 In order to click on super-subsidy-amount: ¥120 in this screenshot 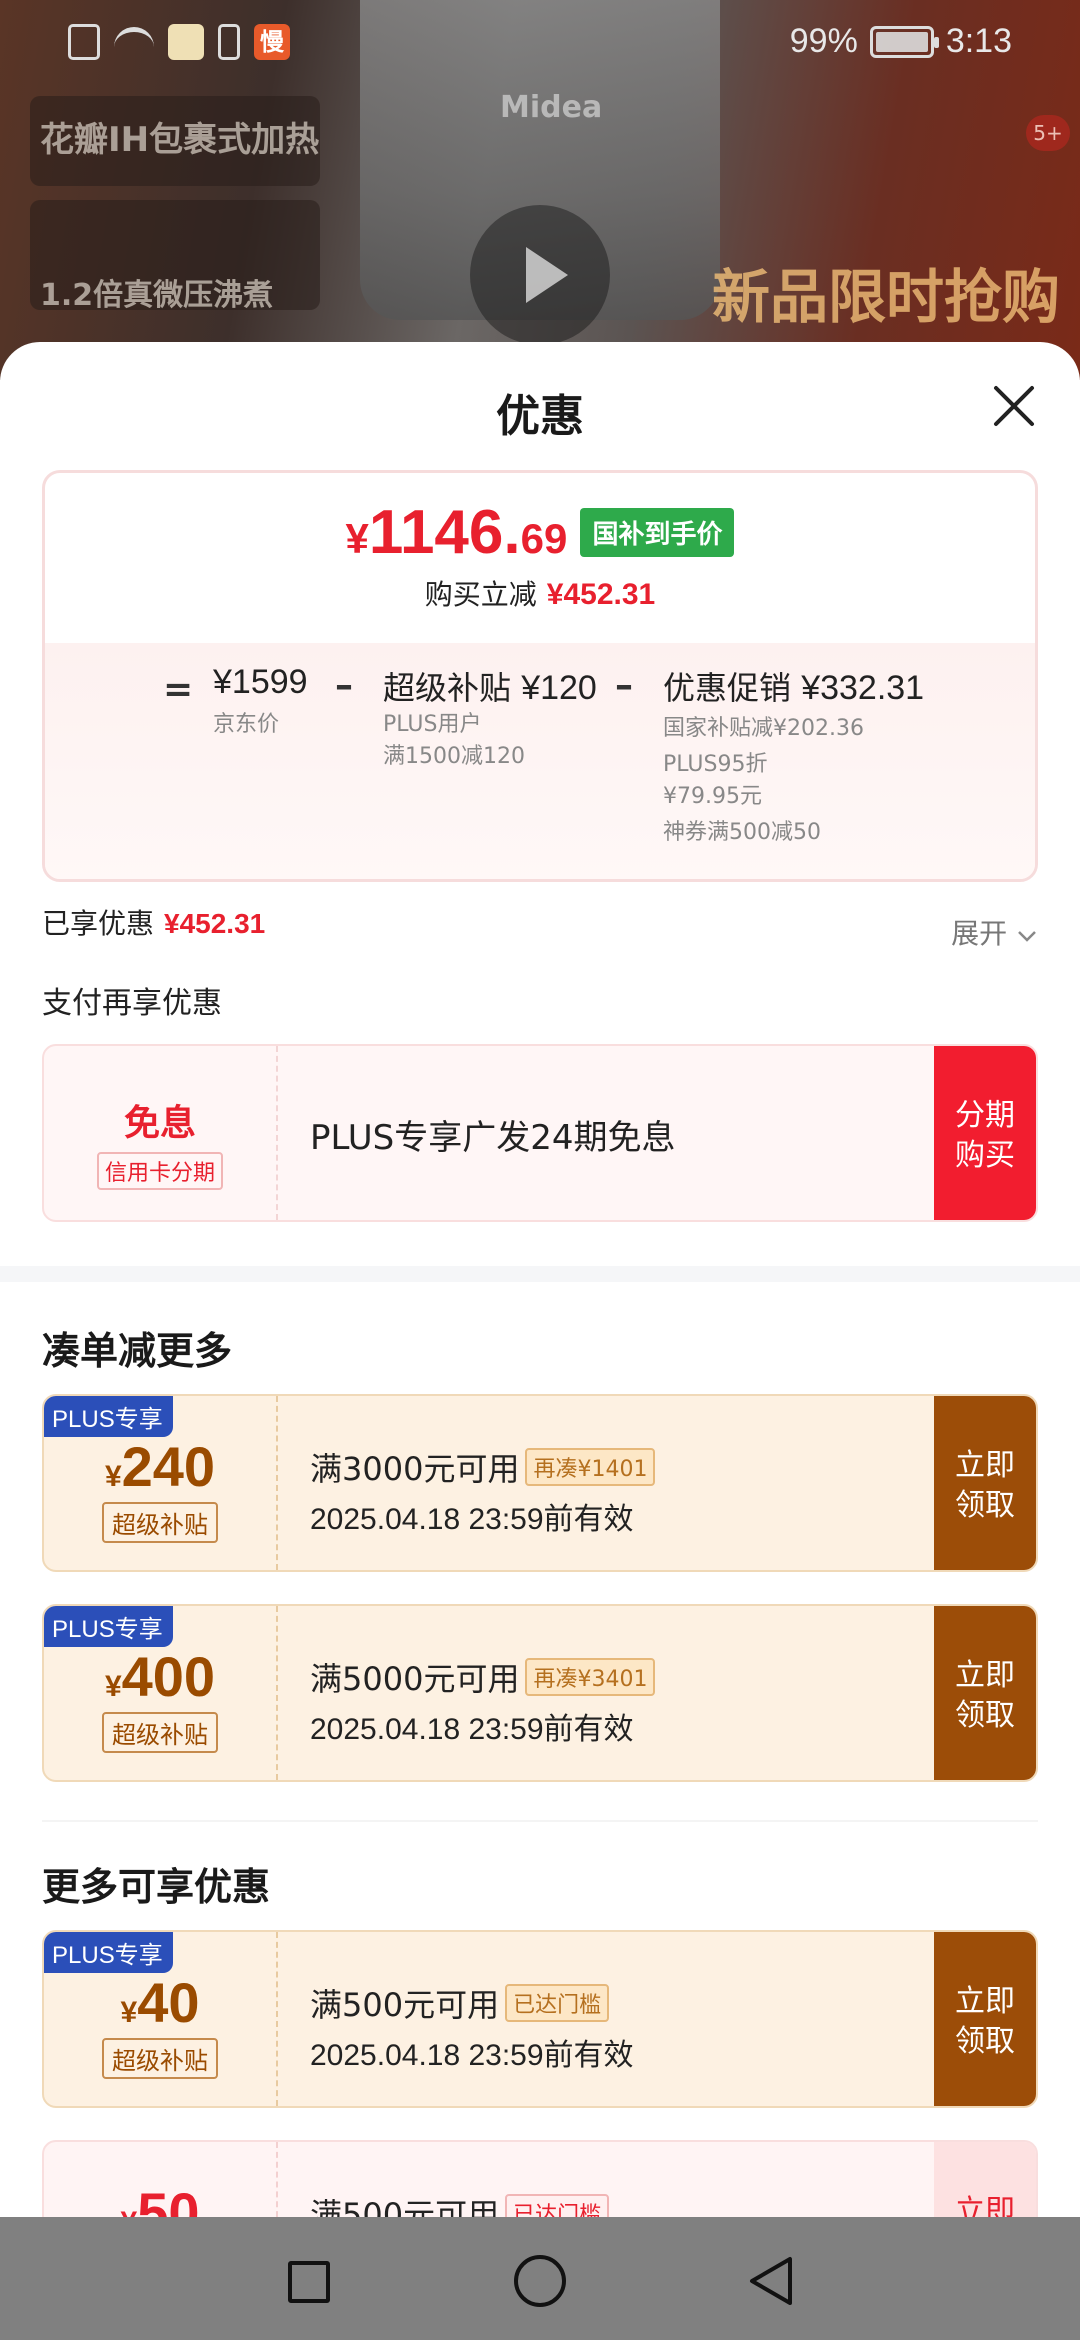, I will do `click(559, 688)`.